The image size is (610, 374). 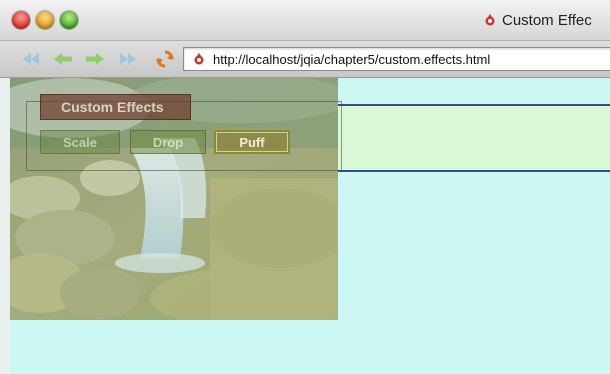 I want to click on scale-button: Scale, so click(x=80, y=142).